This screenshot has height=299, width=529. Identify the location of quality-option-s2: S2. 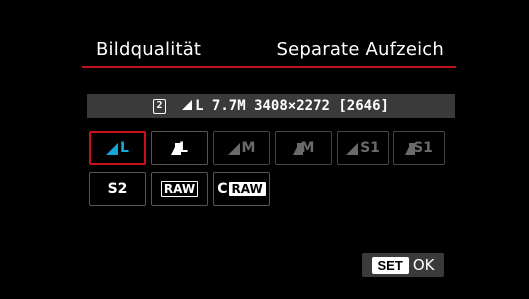
(117, 189).